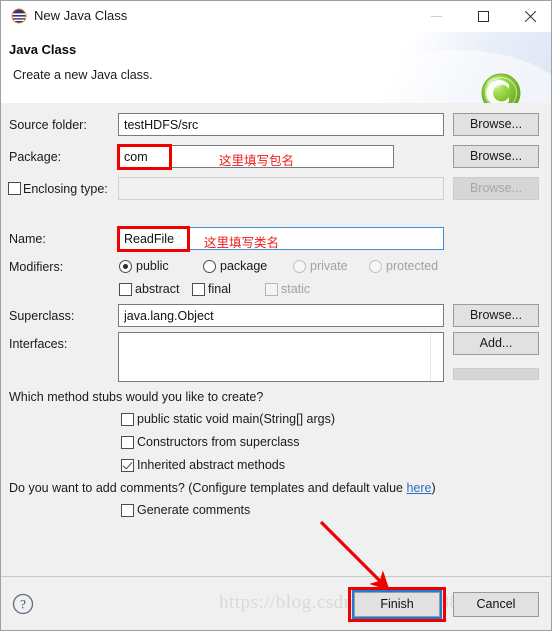  I want to click on eclipse-sphere-icon, so click(19, 16).